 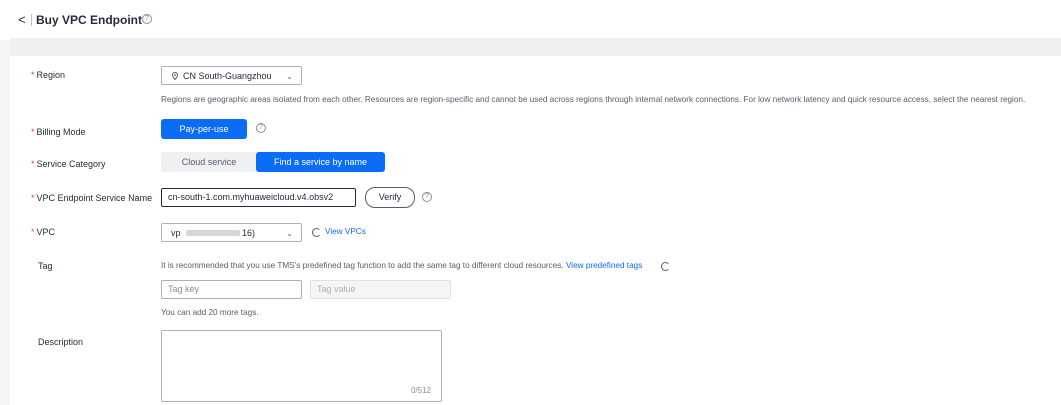 What do you see at coordinates (604, 265) in the screenshot?
I see `view-predefined-tags-link: View predefined tags` at bounding box center [604, 265].